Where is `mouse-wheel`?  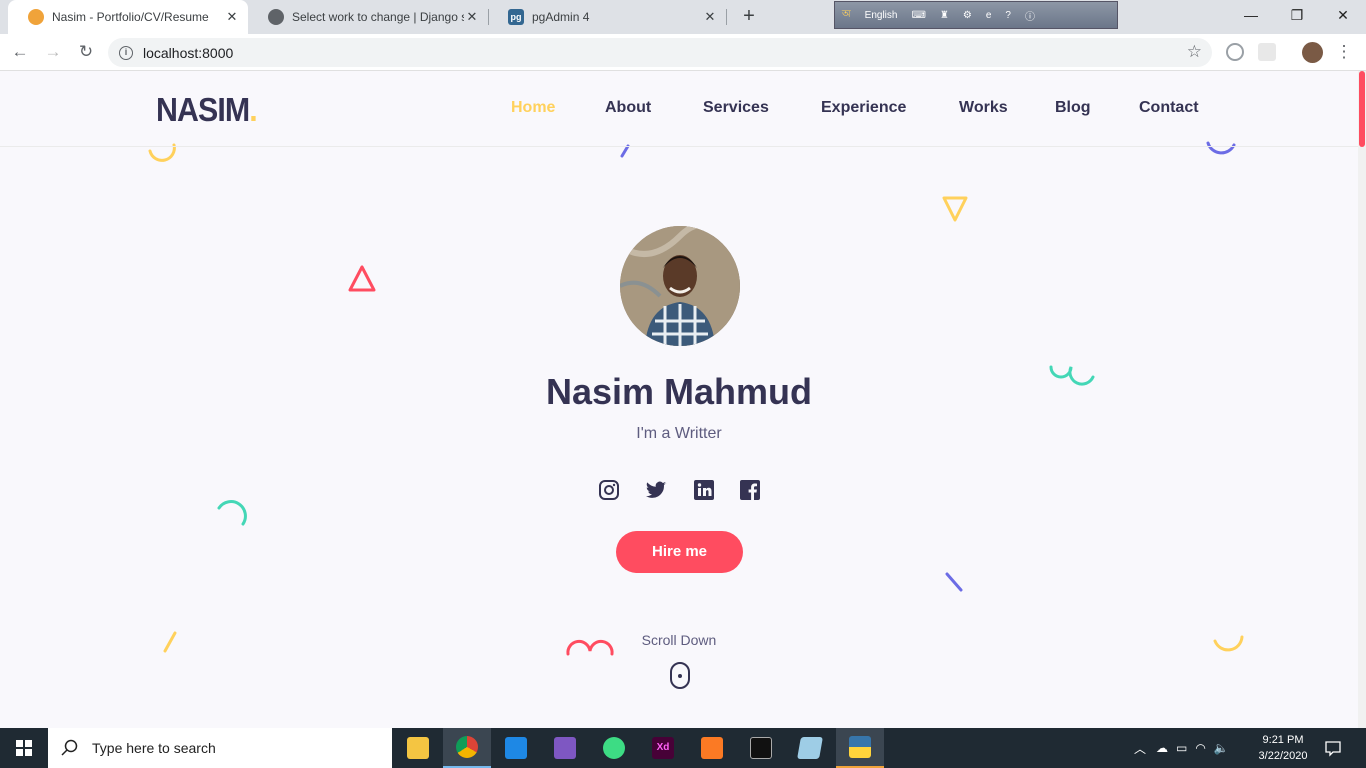
mouse-wheel is located at coordinates (680, 676).